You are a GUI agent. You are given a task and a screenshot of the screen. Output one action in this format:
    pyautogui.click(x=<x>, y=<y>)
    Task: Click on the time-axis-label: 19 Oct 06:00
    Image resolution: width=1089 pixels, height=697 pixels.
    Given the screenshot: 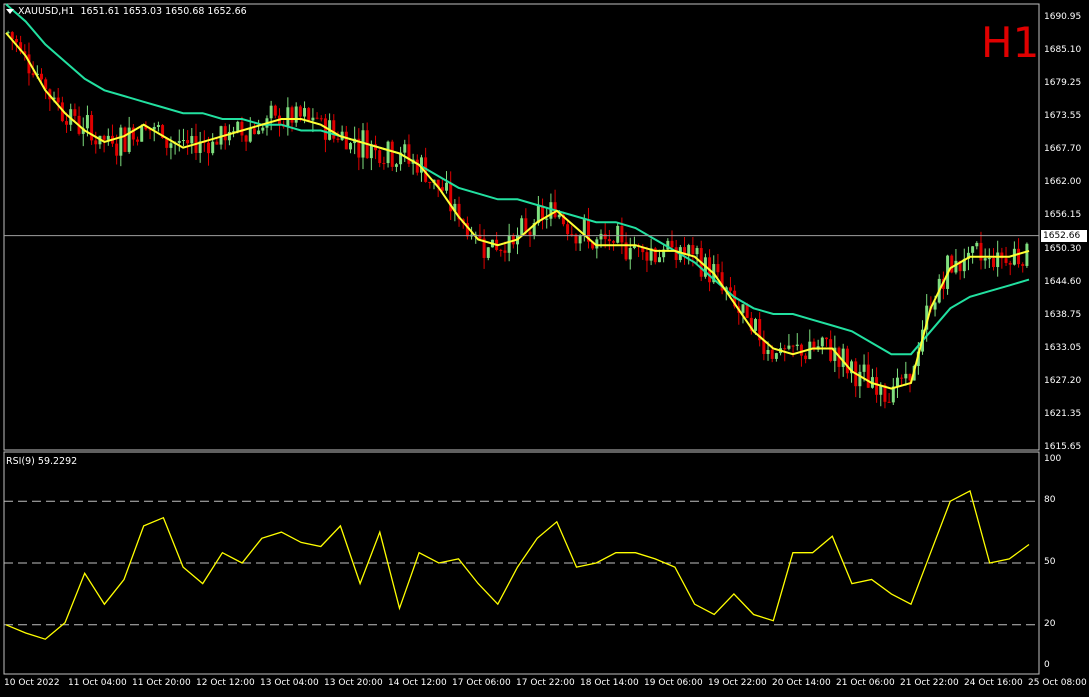 What is the action you would take?
    pyautogui.click(x=673, y=683)
    